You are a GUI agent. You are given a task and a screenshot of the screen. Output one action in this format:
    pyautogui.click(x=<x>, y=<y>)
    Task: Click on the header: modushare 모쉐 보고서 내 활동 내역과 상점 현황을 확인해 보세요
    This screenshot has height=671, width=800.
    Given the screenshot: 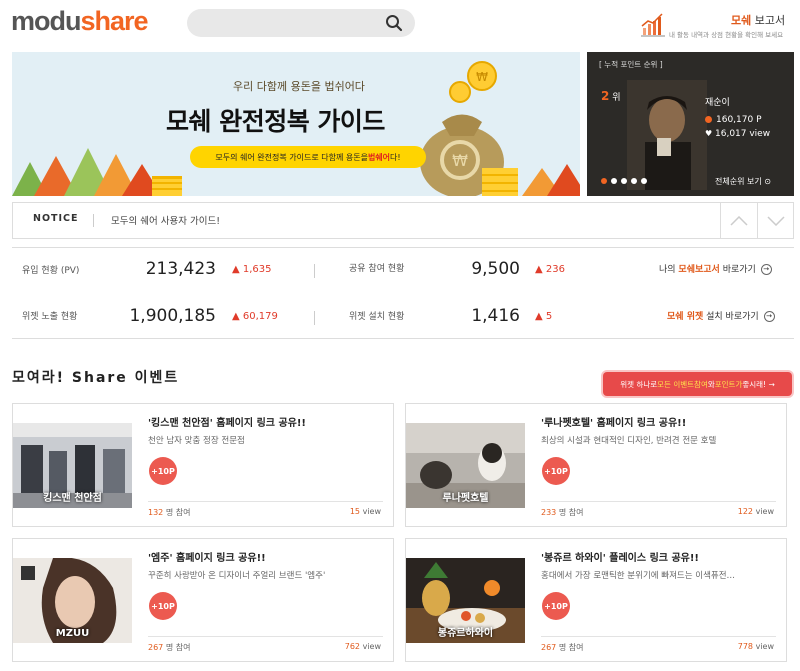 What is the action you would take?
    pyautogui.click(x=400, y=24)
    